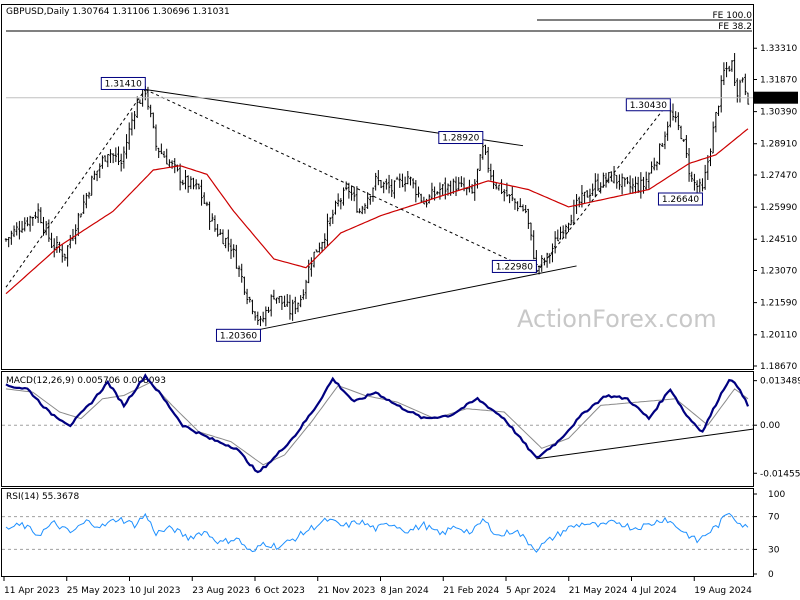  I want to click on date-tick-label: 21 Nov 2023, so click(347, 591).